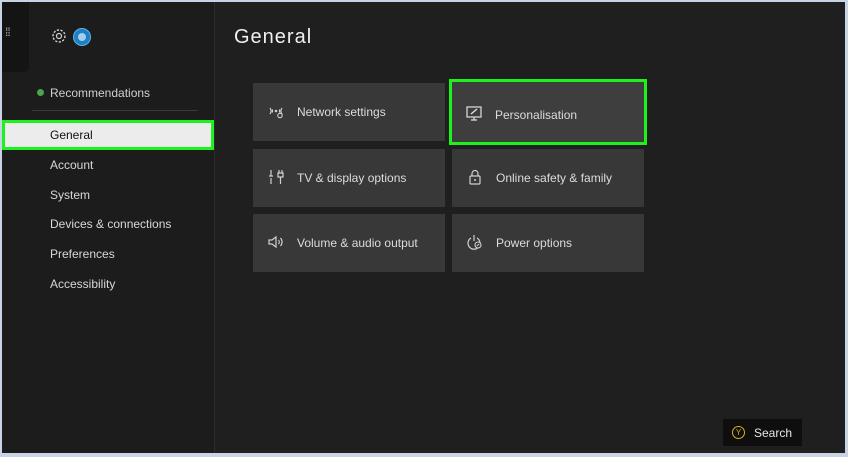 The height and width of the screenshot is (457, 848). What do you see at coordinates (276, 113) in the screenshot?
I see `network-icon` at bounding box center [276, 113].